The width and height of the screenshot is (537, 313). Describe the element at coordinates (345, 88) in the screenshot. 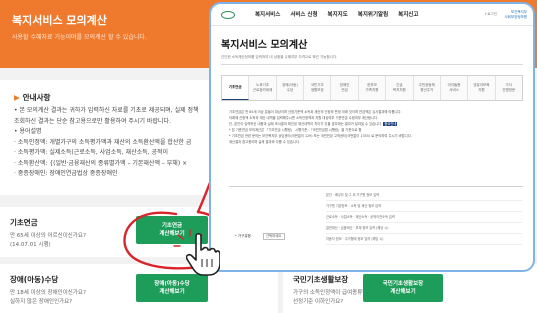

I see `tab-disability-pension: 장애인 연금` at that location.